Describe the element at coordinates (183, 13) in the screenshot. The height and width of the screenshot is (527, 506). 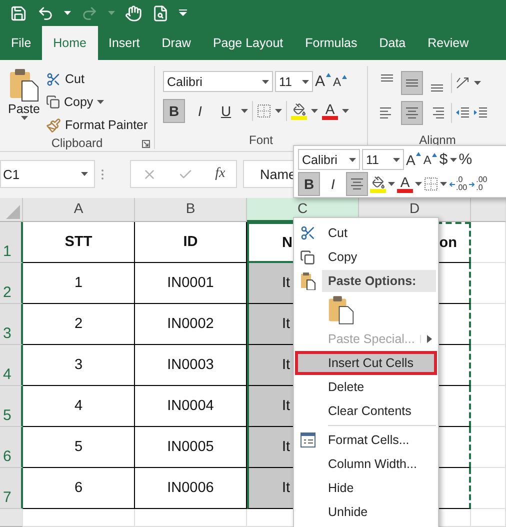
I see `customize-toolbar-icon` at that location.